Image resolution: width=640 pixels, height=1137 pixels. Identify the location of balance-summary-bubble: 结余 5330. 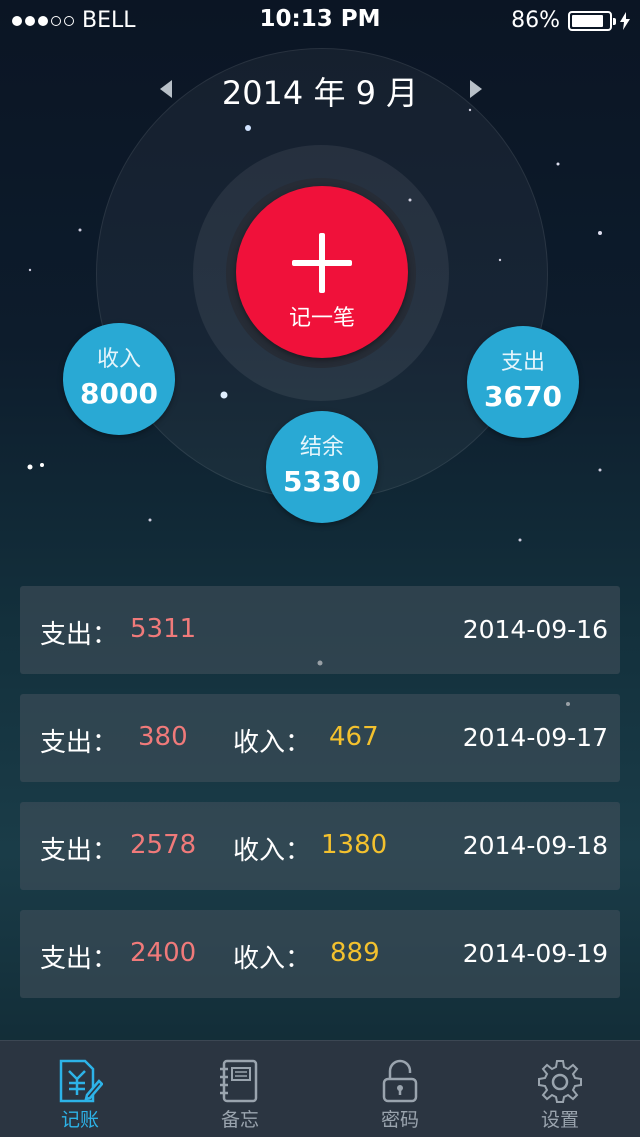
(322, 467).